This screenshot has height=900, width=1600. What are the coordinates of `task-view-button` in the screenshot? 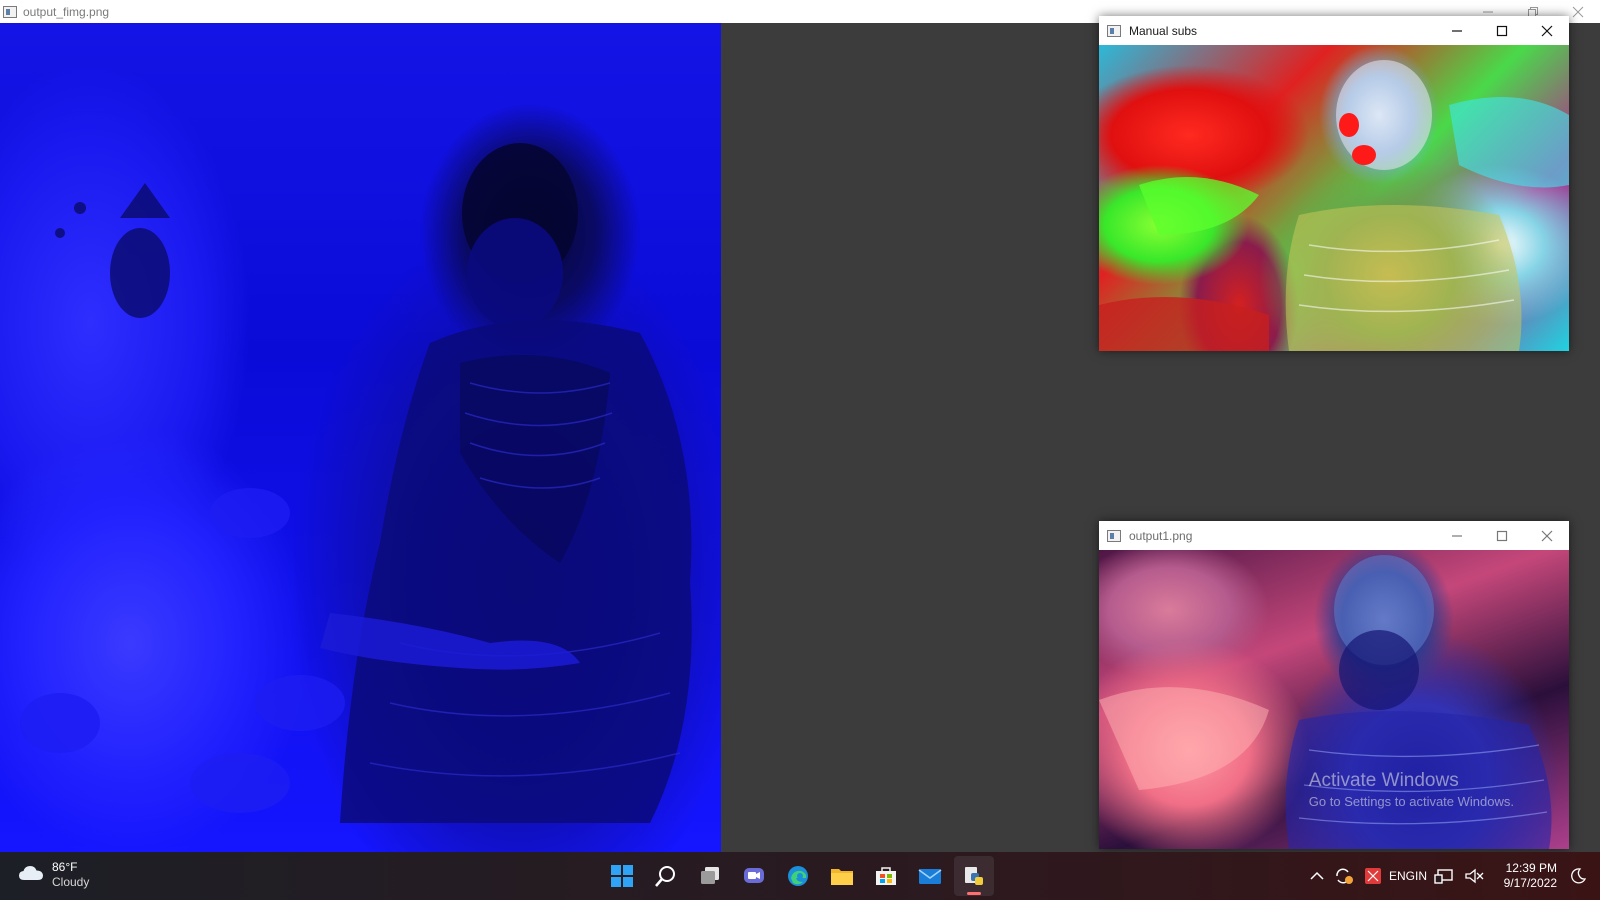 It's located at (710, 876).